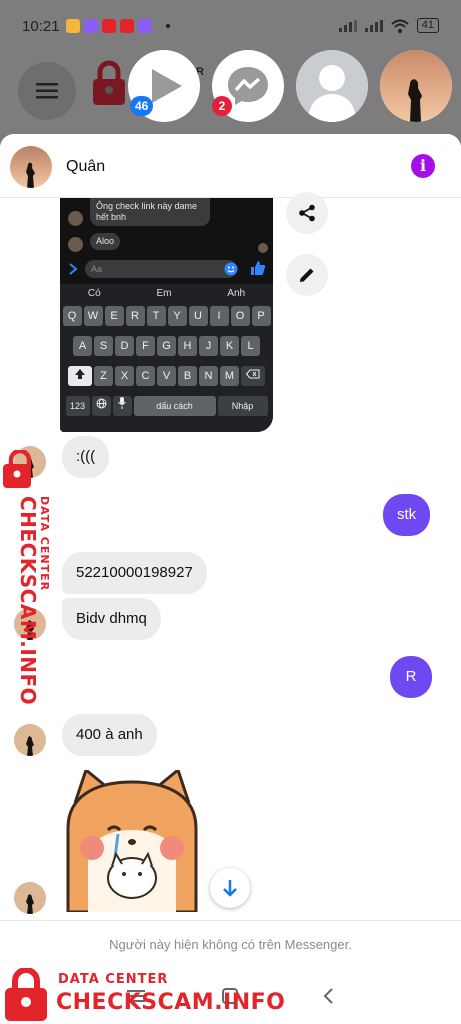 The image size is (461, 1024). What do you see at coordinates (94, 293) in the screenshot?
I see `suggestion: Có` at bounding box center [94, 293].